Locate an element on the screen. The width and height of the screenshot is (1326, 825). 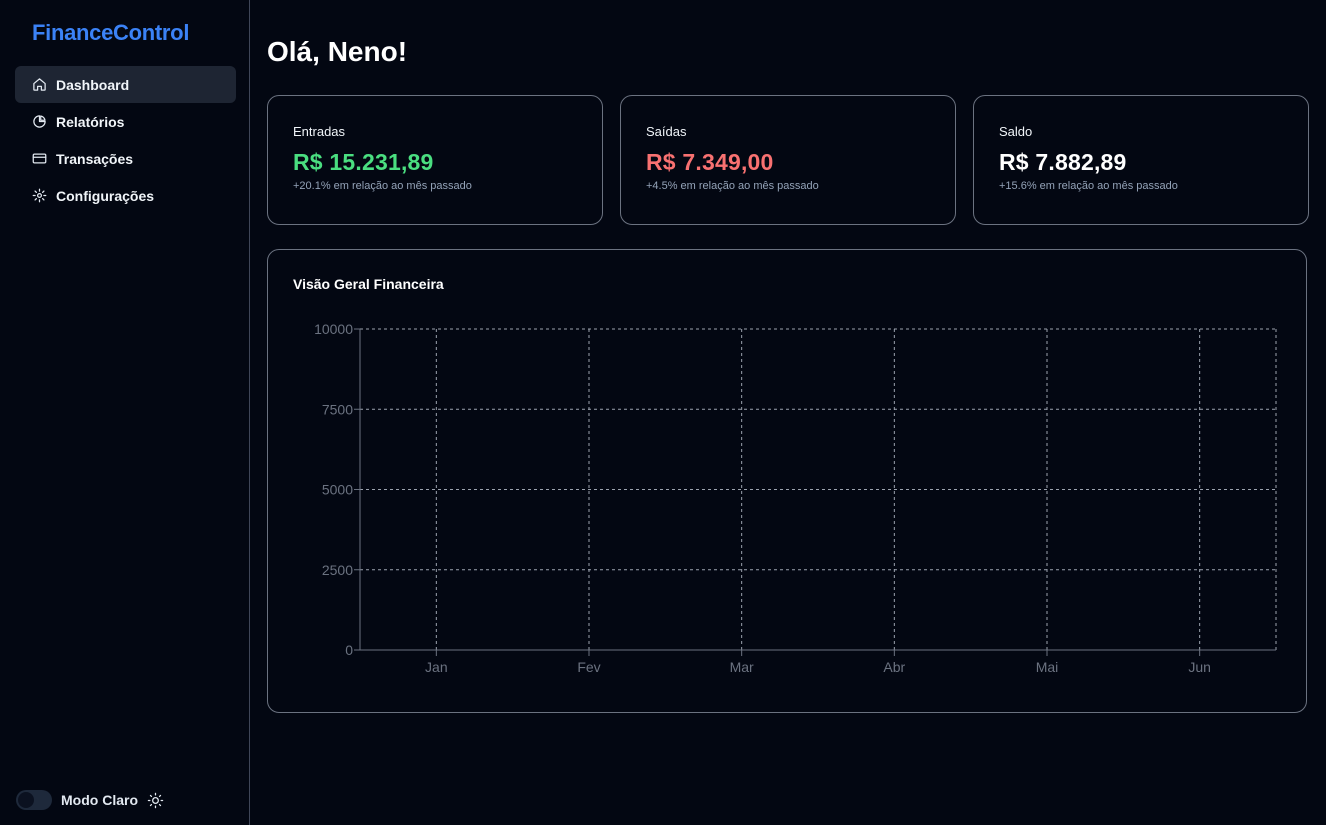
y-tick-label: 0 is located at coordinates (349, 650).